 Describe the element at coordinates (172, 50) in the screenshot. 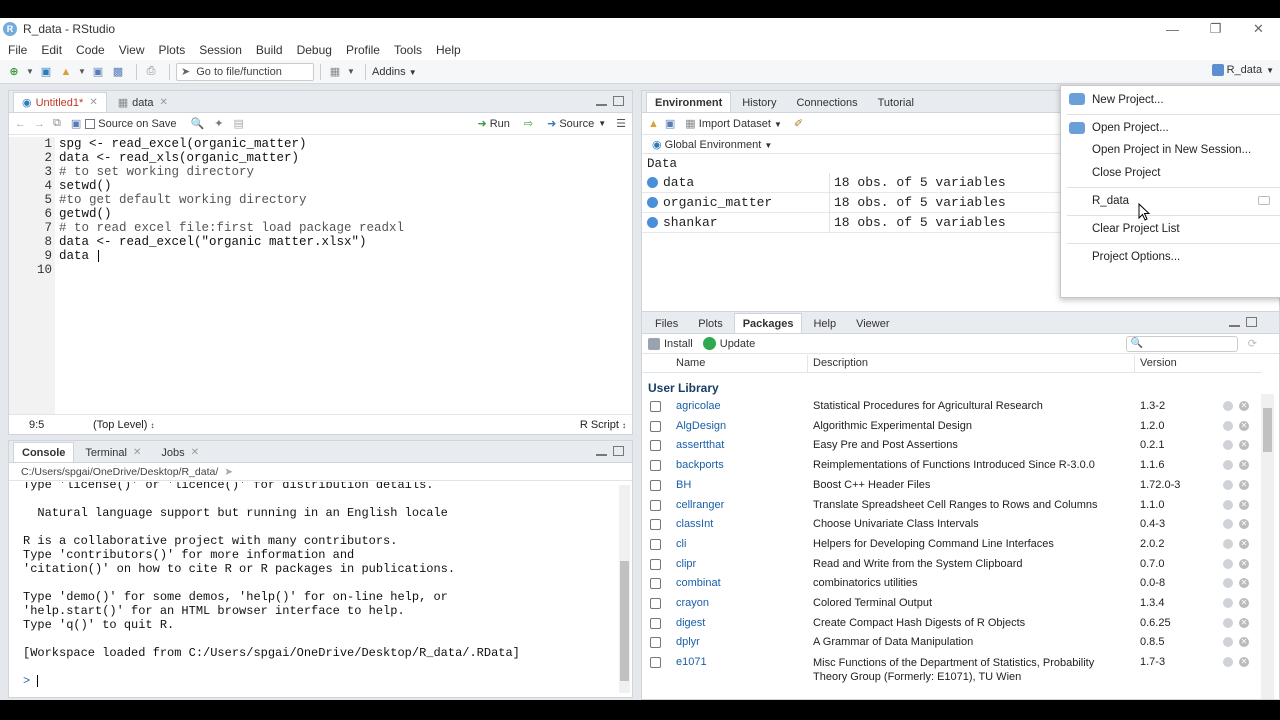

I see `menu-plots: Plots` at that location.